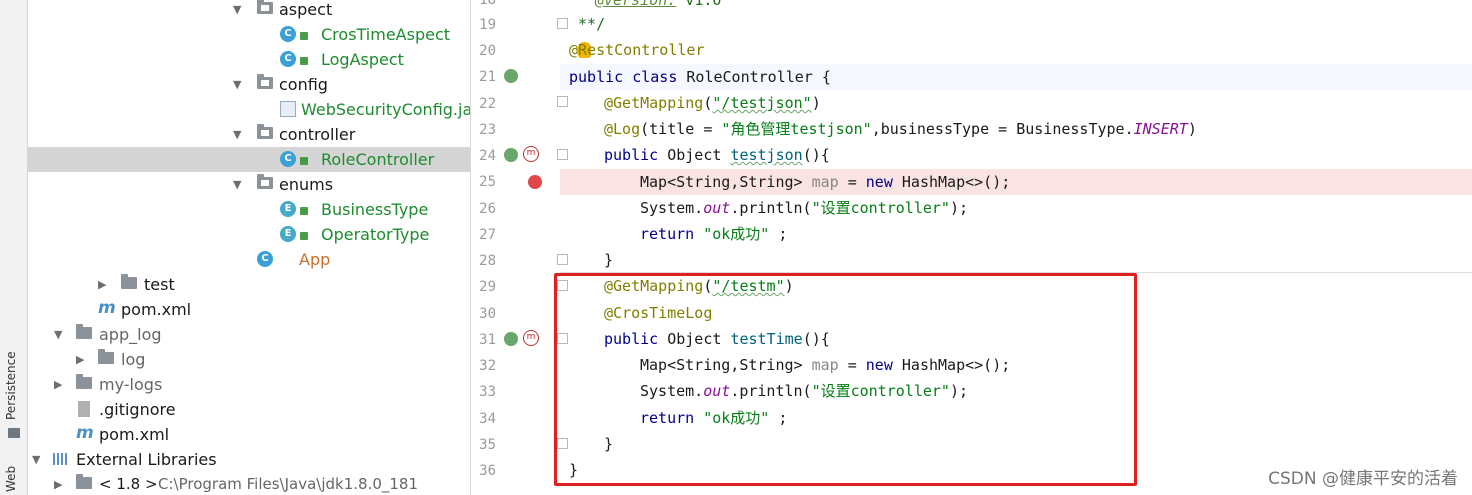 Image resolution: width=1472 pixels, height=495 pixels. What do you see at coordinates (14, 247) in the screenshot?
I see `tool-window-strip: Persistence Web` at bounding box center [14, 247].